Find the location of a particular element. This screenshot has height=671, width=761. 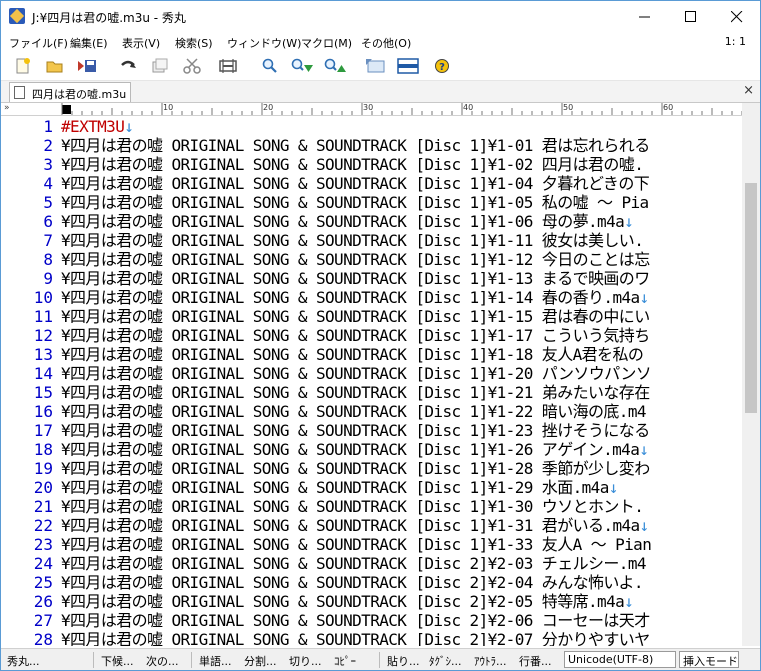

menu-search: 検索(S) is located at coordinates (194, 43).